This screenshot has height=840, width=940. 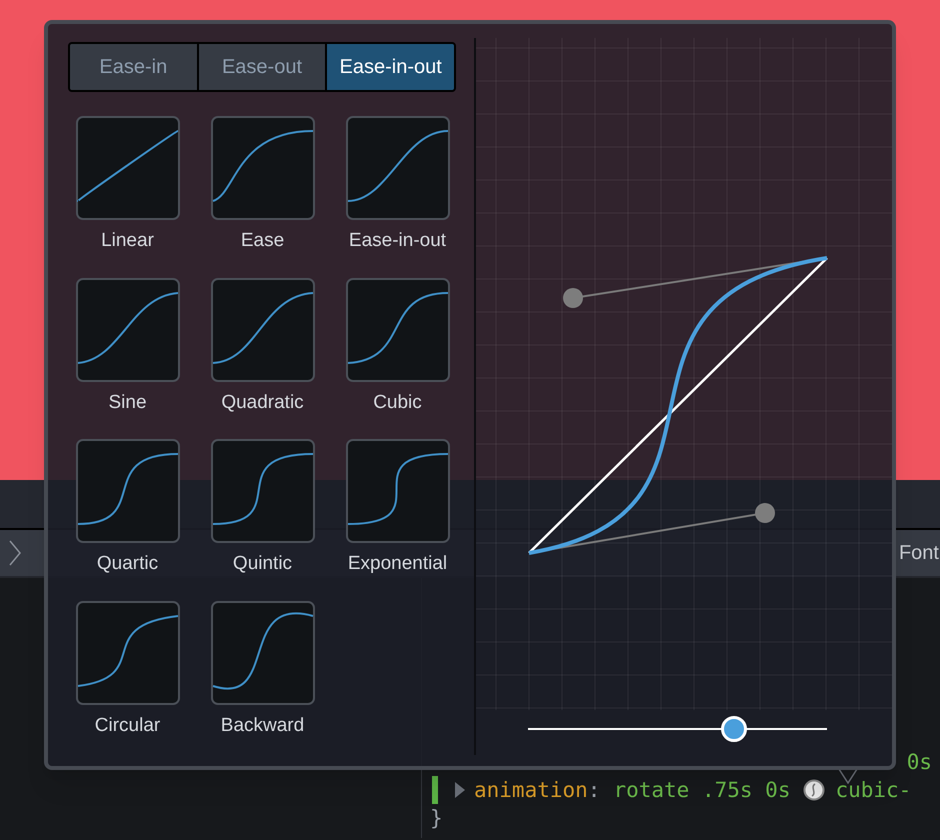 What do you see at coordinates (262, 726) in the screenshot?
I see `preset-label: Backward` at bounding box center [262, 726].